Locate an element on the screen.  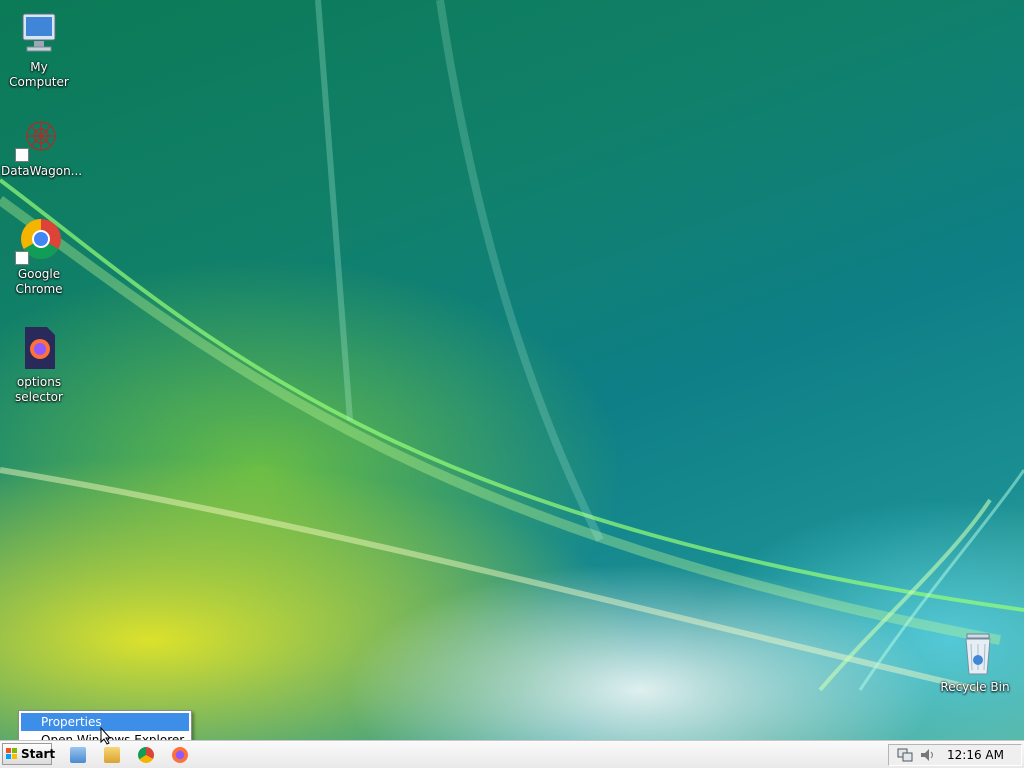
desktop-icon-label: Google Chrome is located at coordinates (39, 281).